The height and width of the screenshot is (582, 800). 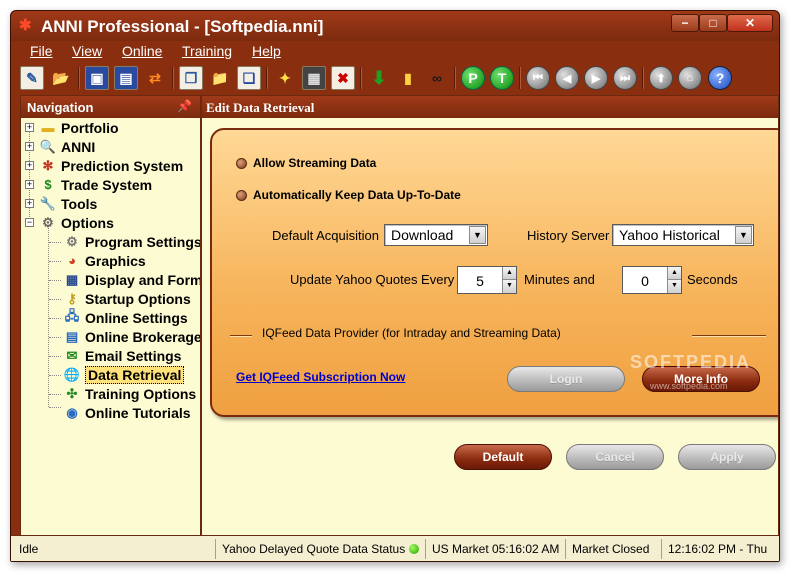 What do you see at coordinates (315, 163) in the screenshot?
I see `allow-streaming-label: Allow Streaming Data` at bounding box center [315, 163].